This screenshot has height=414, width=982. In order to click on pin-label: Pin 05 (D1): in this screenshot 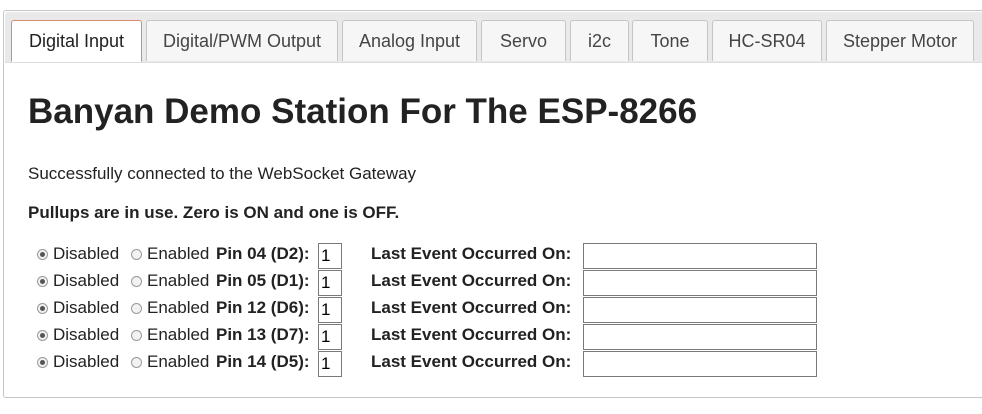, I will do `click(263, 280)`.